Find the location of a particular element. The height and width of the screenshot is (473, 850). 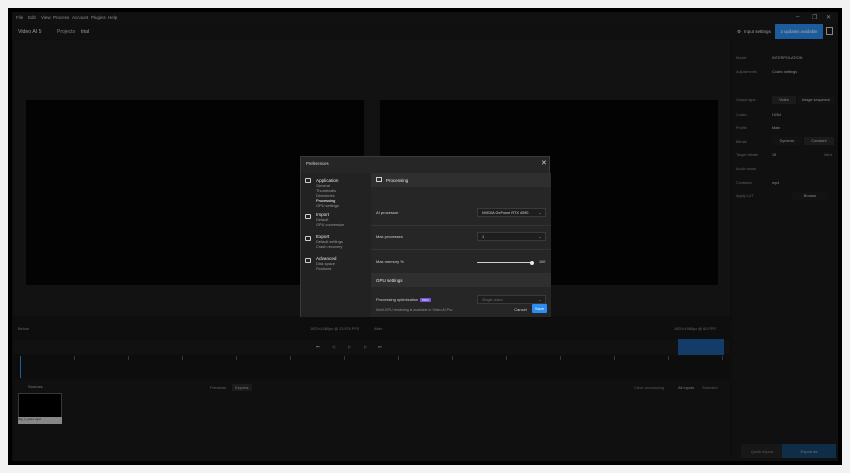

ai-processor-value: NVIDIA GeForce RTX 4090 is located at coordinates (505, 213).